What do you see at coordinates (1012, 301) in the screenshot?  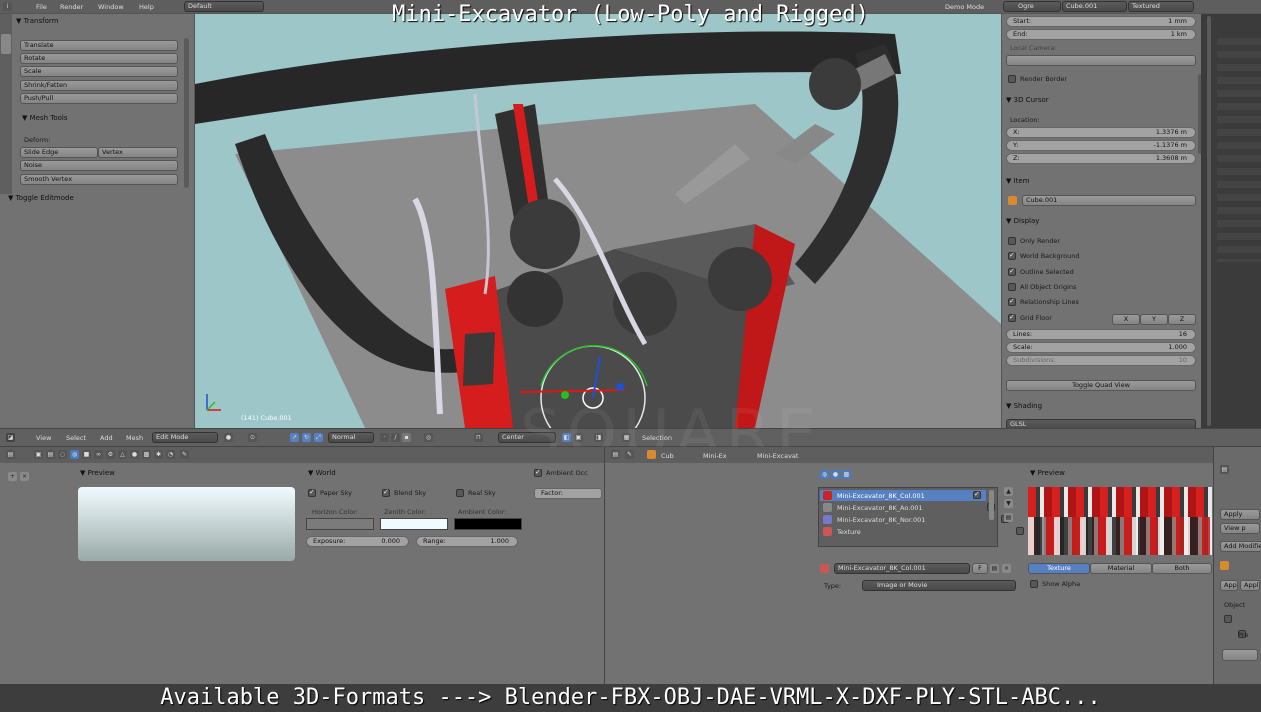 I see `relationship-lines-checkbox` at bounding box center [1012, 301].